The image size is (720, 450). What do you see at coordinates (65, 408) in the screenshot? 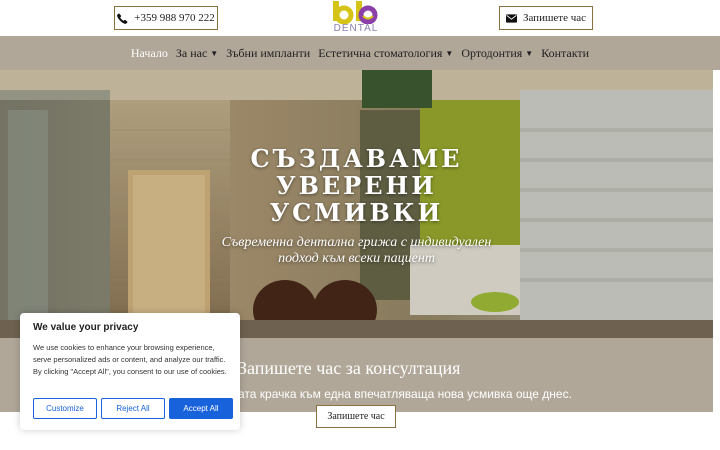
I see `cookie-customize-button: Customize` at bounding box center [65, 408].